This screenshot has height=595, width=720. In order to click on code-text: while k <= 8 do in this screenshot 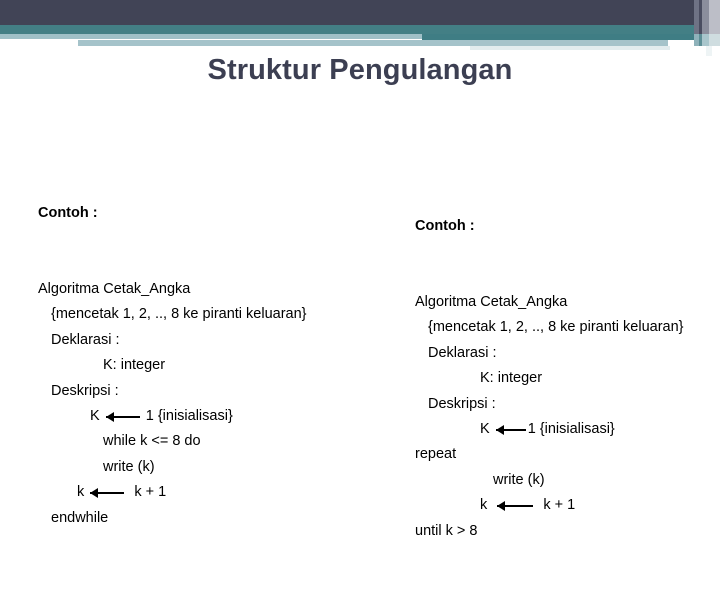, I will do `click(152, 441)`.